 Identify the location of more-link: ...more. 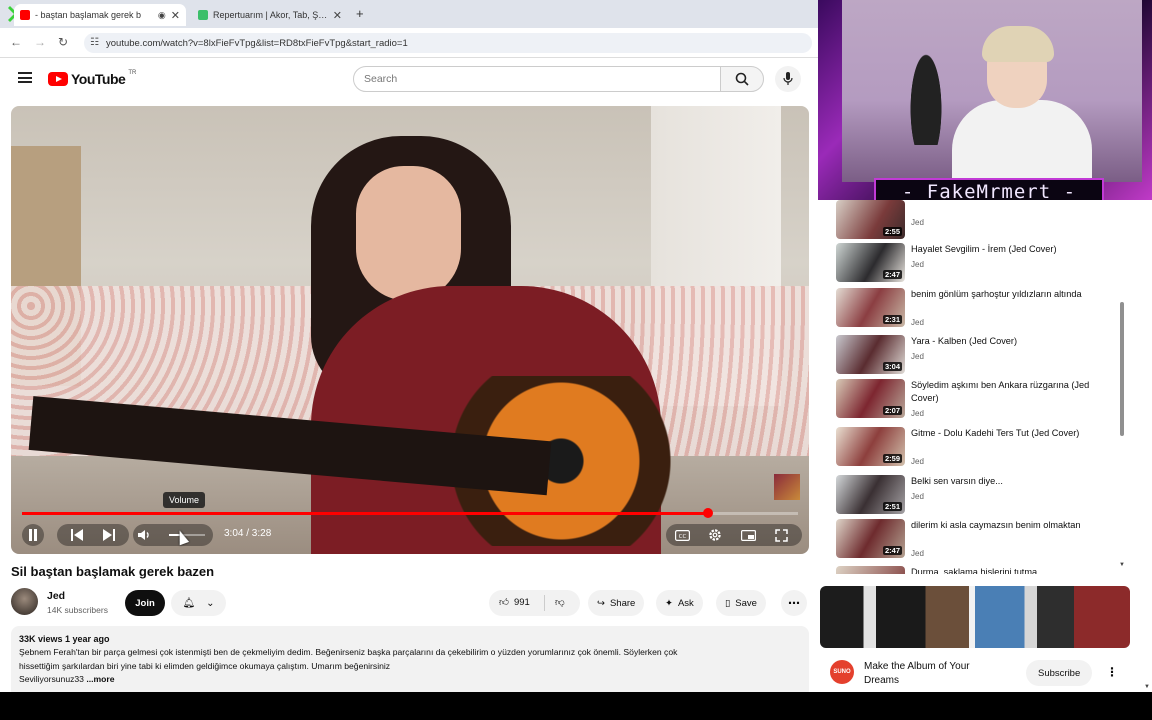
(100, 679).